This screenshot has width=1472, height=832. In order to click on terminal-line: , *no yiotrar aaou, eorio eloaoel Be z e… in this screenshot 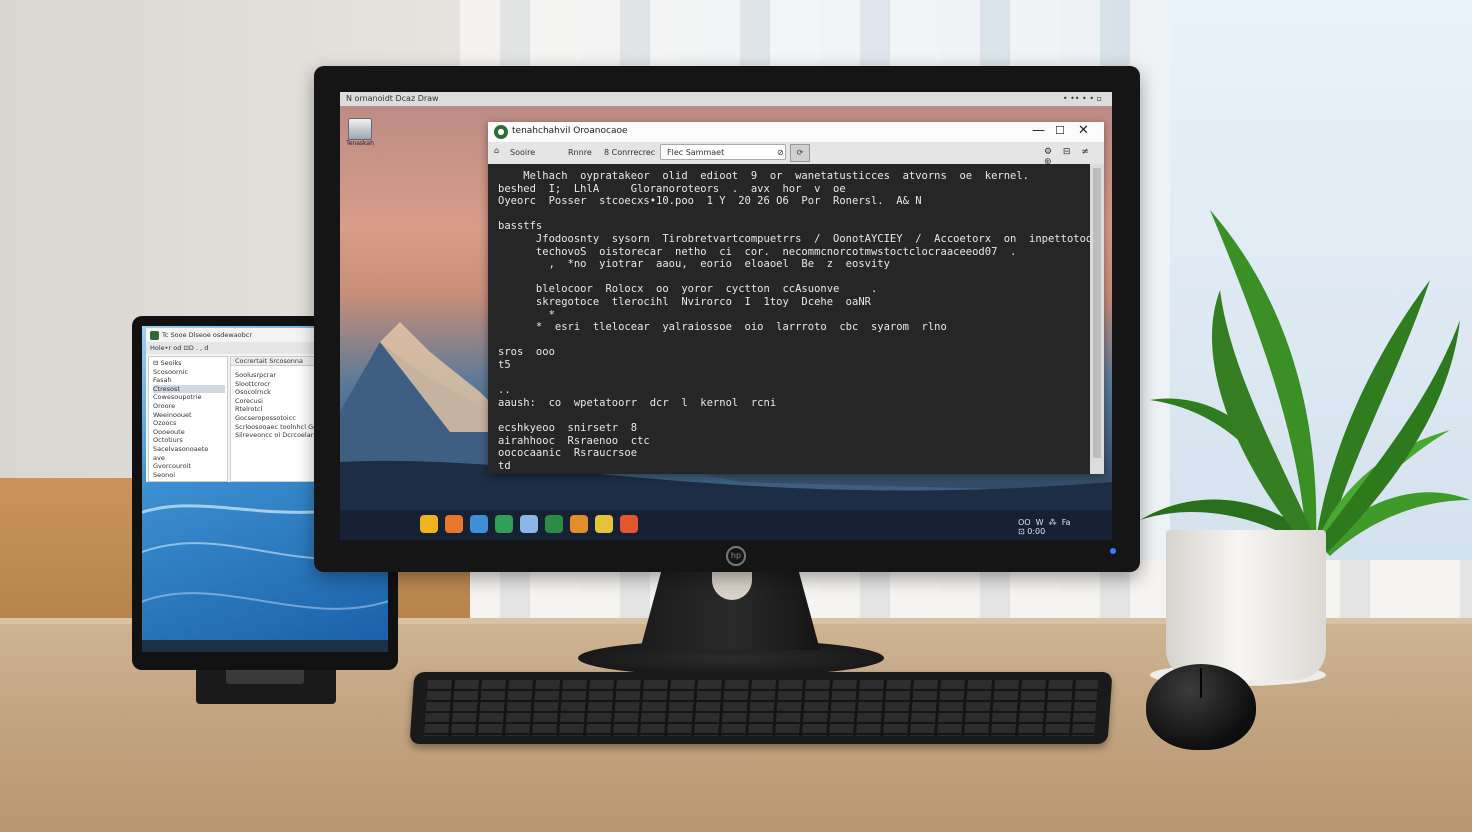, I will do `click(694, 264)`.